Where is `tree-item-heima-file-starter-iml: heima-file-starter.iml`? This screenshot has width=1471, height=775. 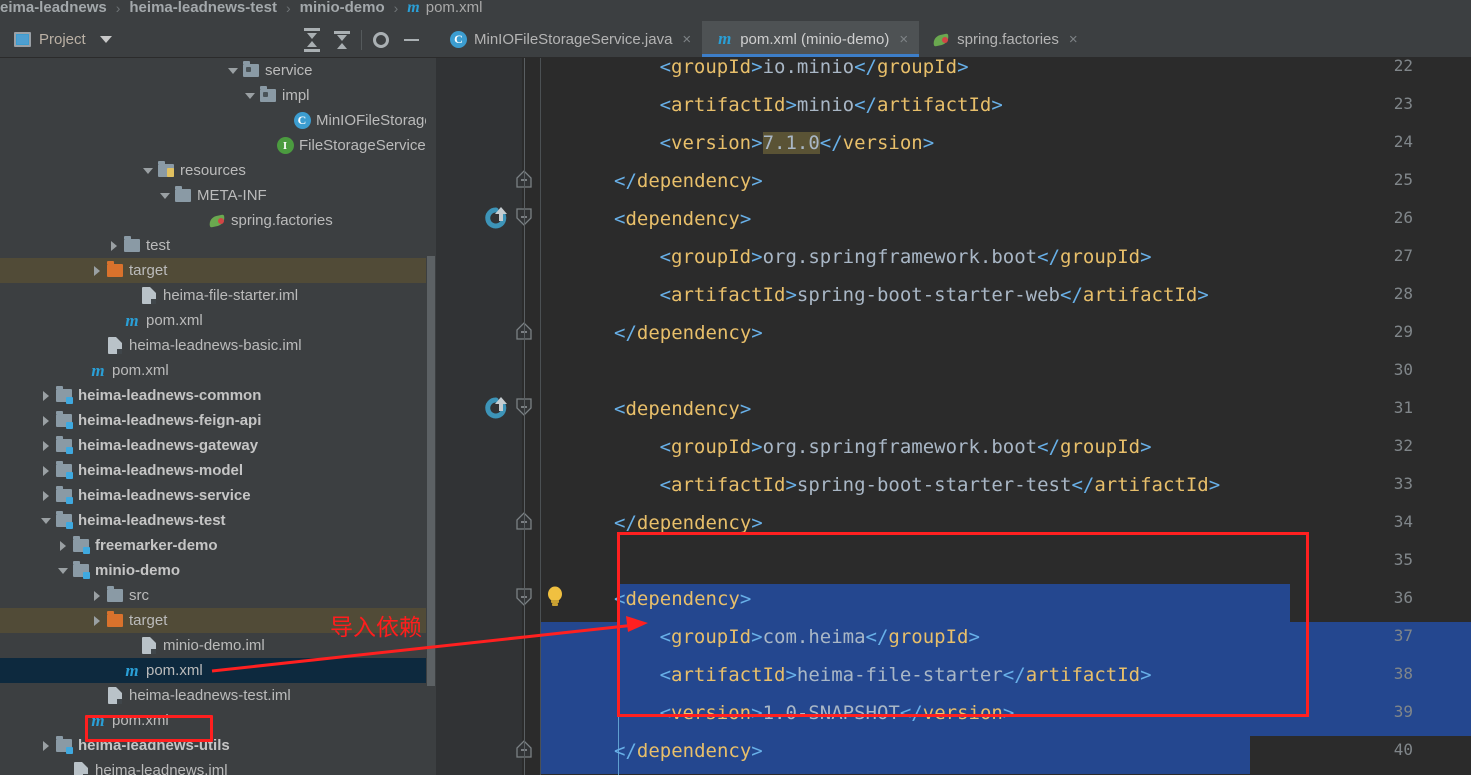
tree-item-heima-file-starter-iml: heima-file-starter.iml is located at coordinates (218, 295).